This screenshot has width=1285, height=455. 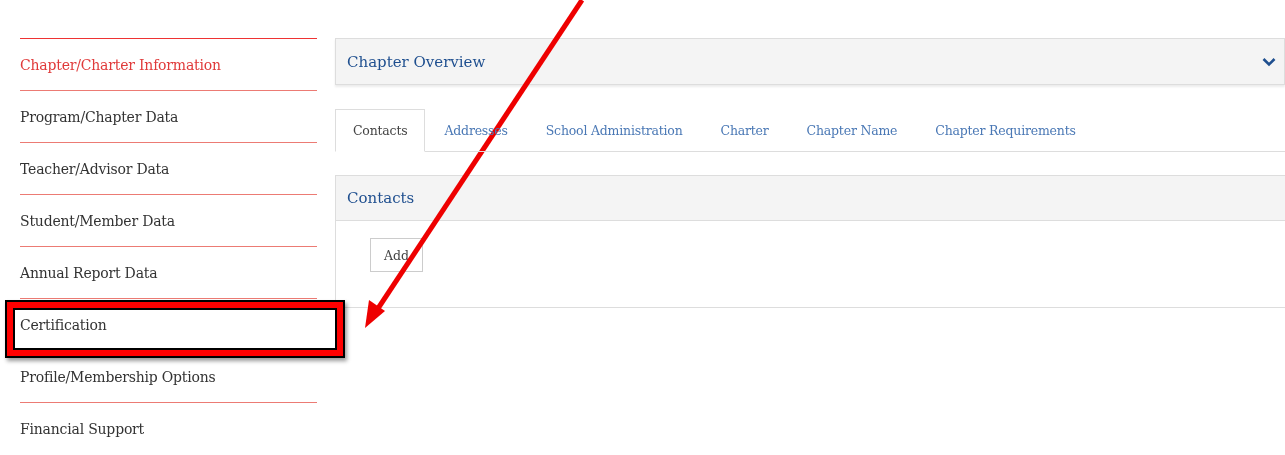 I want to click on sidebar-item: Profile/Membership Options, so click(x=118, y=376).